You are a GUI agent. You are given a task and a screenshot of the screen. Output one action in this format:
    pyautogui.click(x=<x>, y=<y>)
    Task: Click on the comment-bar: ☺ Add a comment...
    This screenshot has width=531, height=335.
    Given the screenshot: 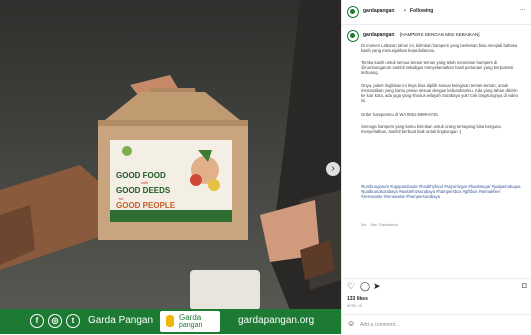 What is the action you would take?
    pyautogui.click(x=436, y=324)
    